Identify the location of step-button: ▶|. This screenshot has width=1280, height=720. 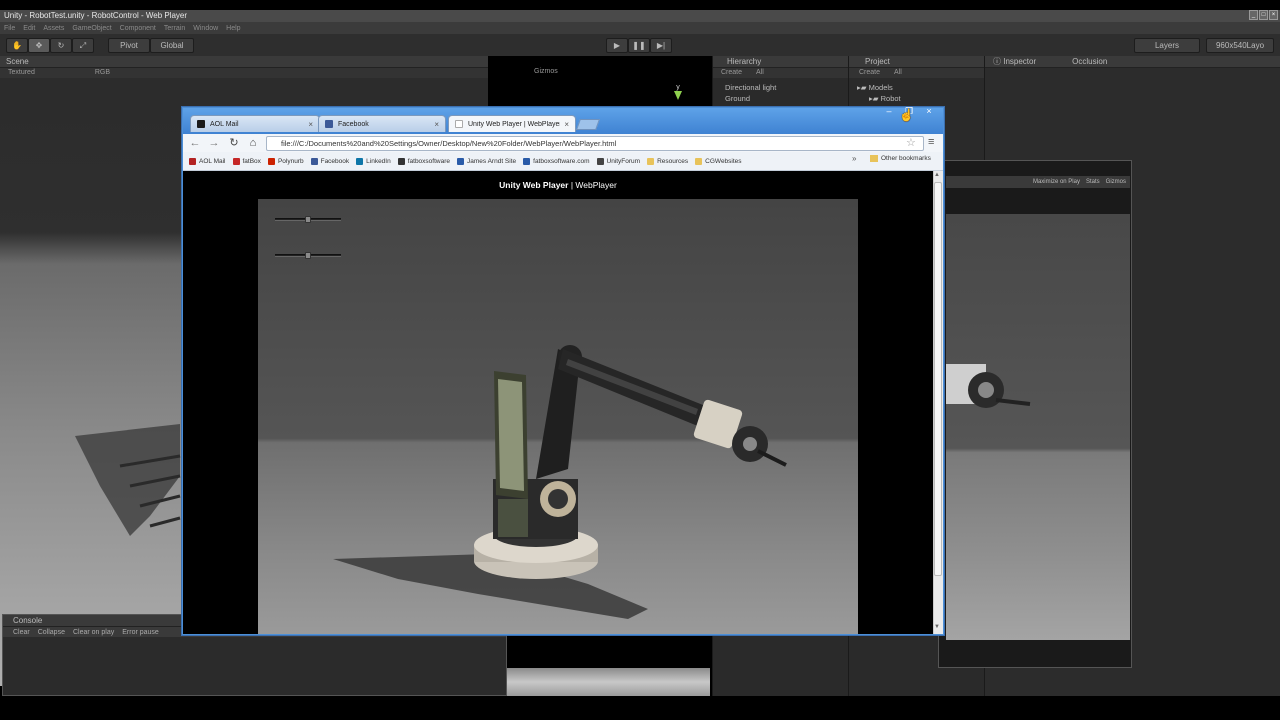
(661, 45).